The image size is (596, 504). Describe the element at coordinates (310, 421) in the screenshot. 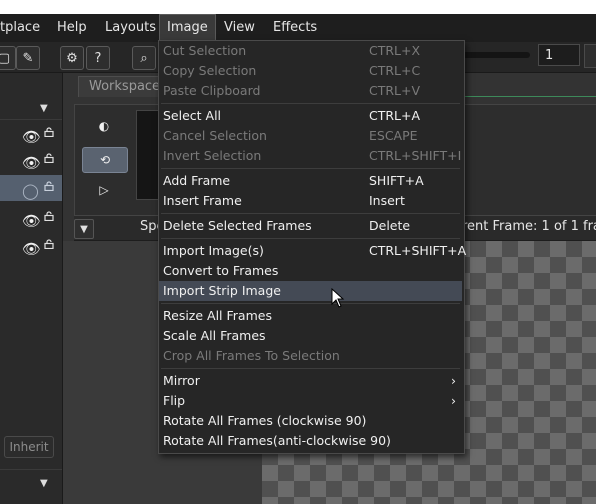

I see `menu-item-rotate-clockwise: Rotate All Frames (clockwise 90)` at that location.